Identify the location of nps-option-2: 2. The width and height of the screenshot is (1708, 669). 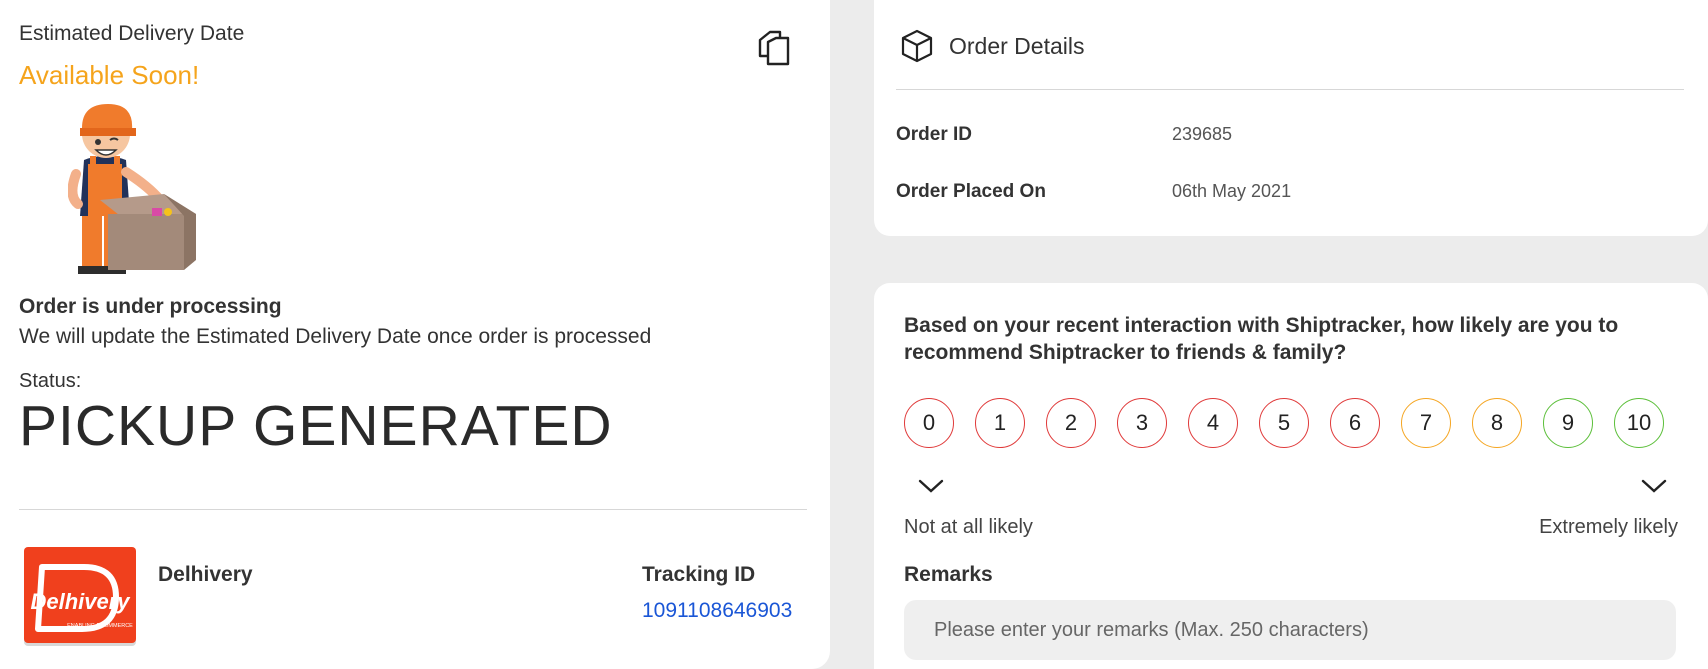
(1071, 423).